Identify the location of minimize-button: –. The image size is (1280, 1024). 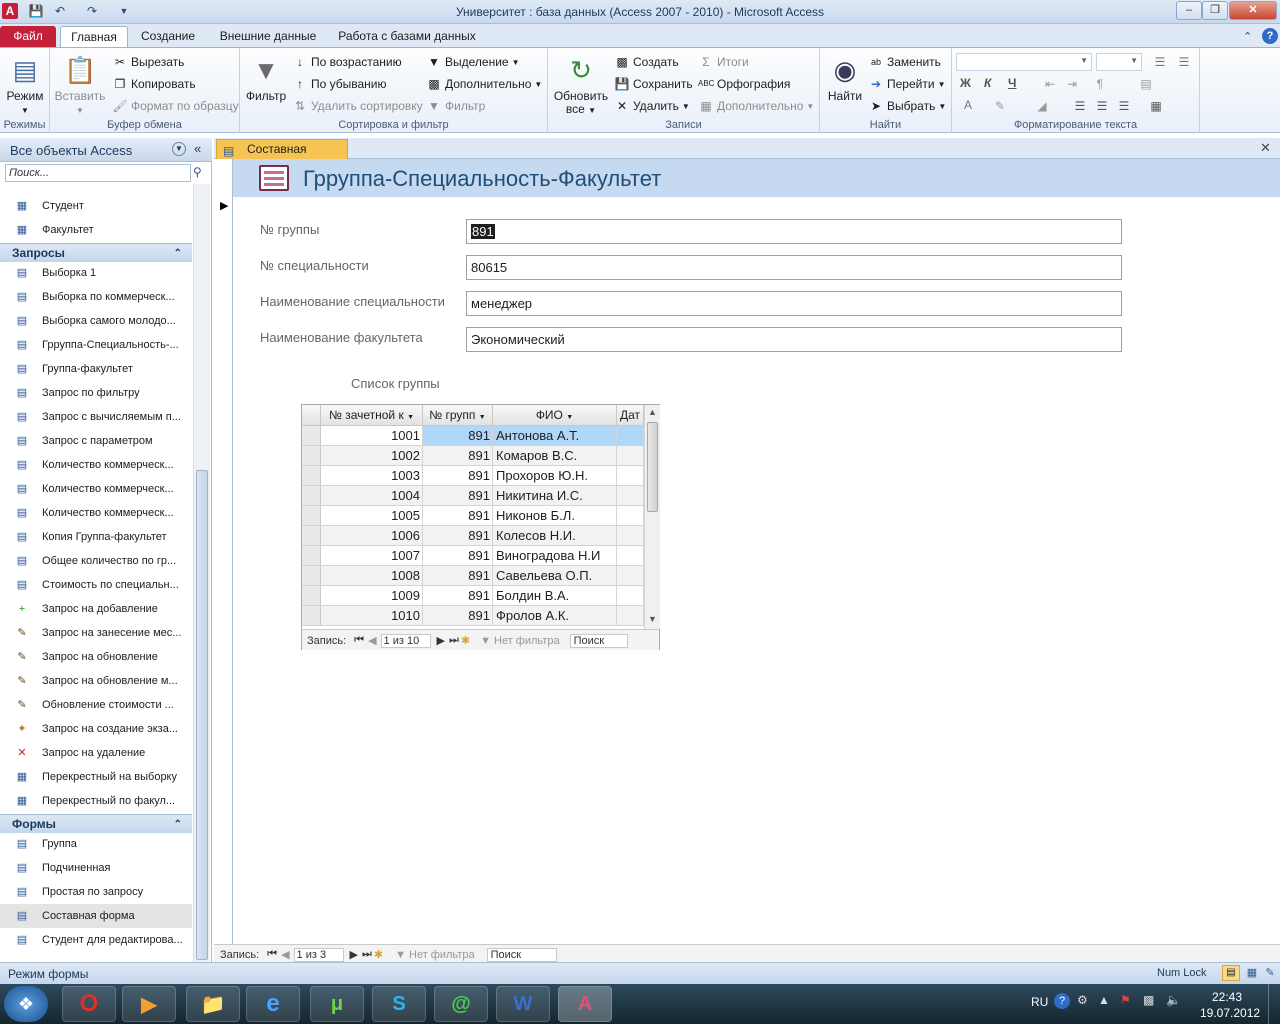
(1189, 10).